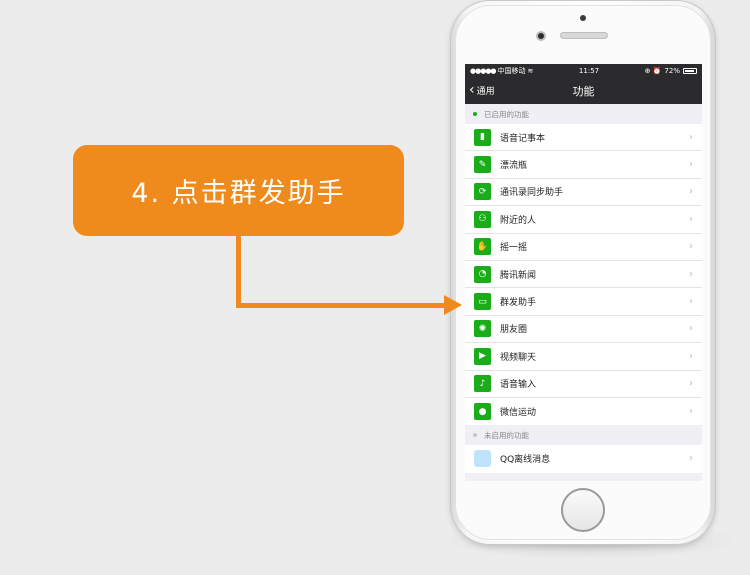  What do you see at coordinates (583, 357) in the screenshot?
I see `list-item-video: ▶ 视频聊天 ›` at bounding box center [583, 357].